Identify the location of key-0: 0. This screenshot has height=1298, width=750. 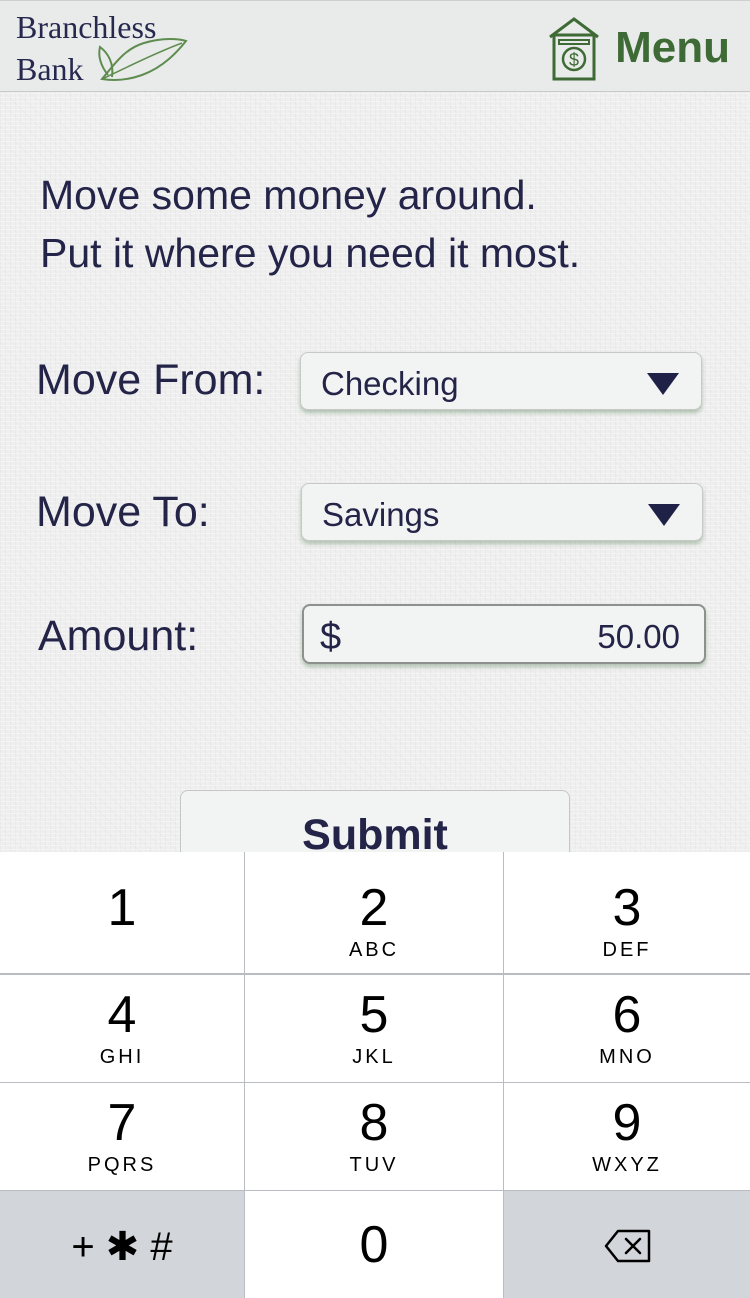
(374, 1244).